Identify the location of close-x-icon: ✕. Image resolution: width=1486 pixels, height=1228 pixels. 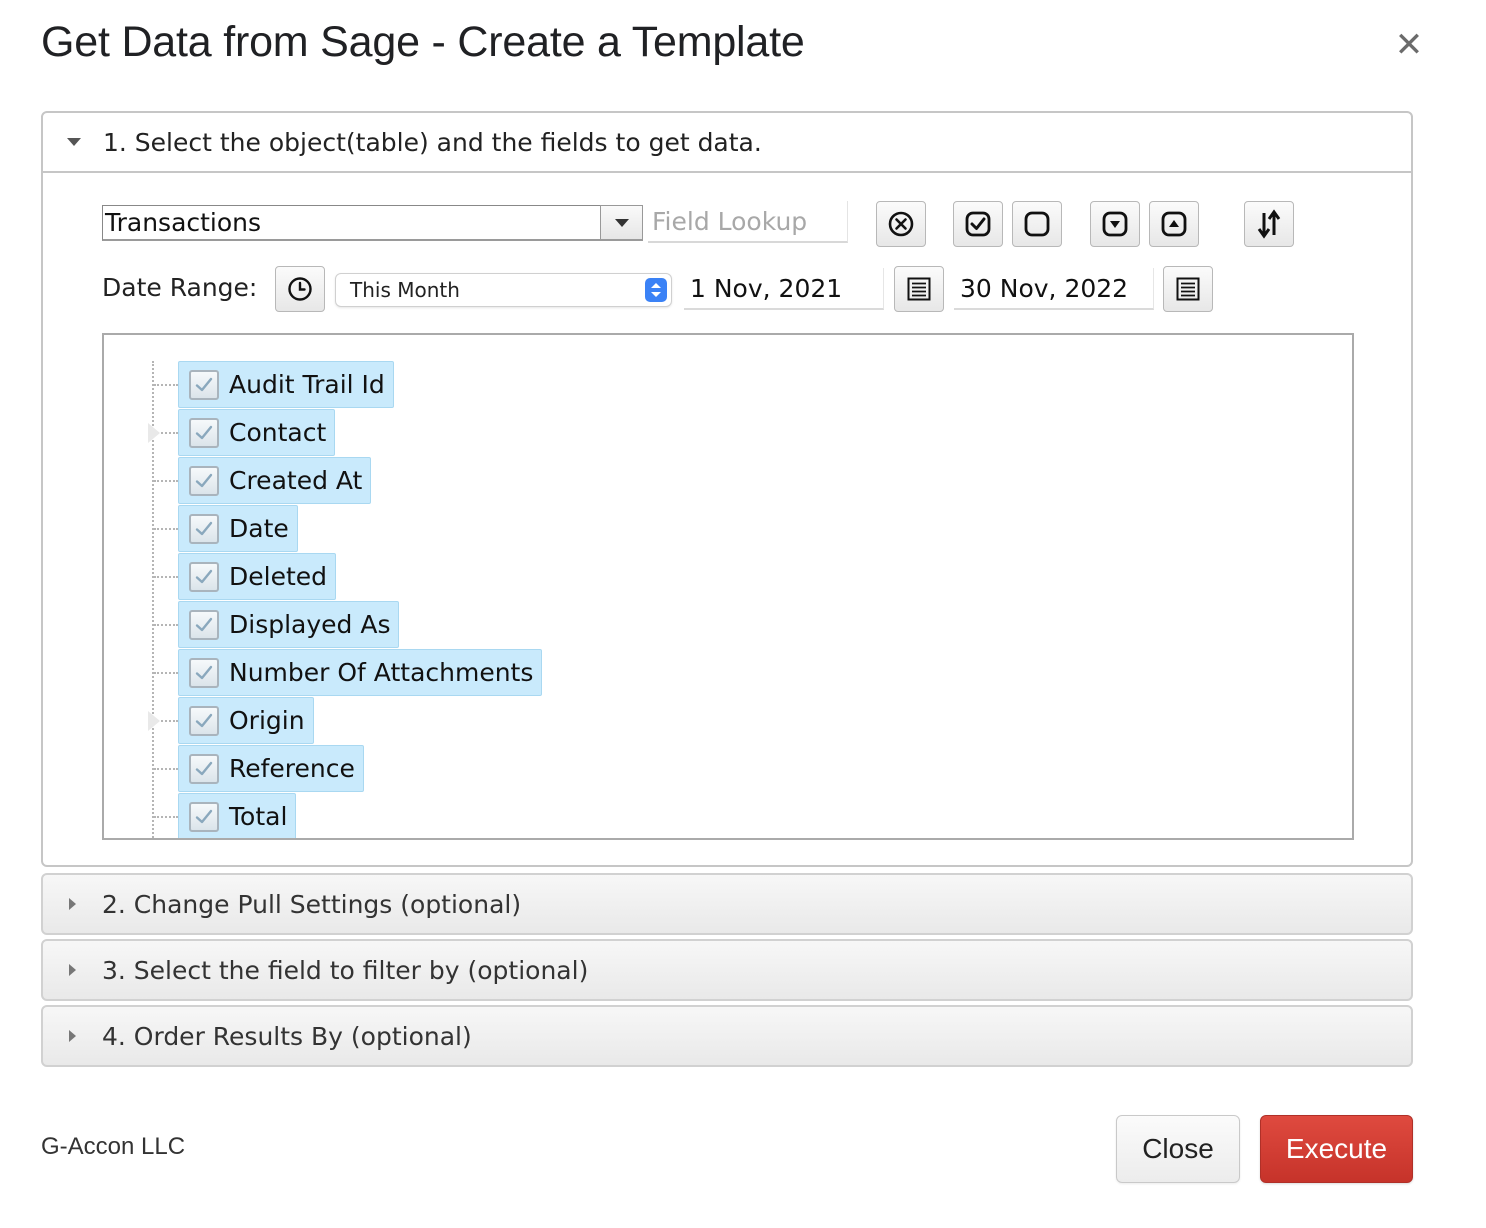
(1409, 45).